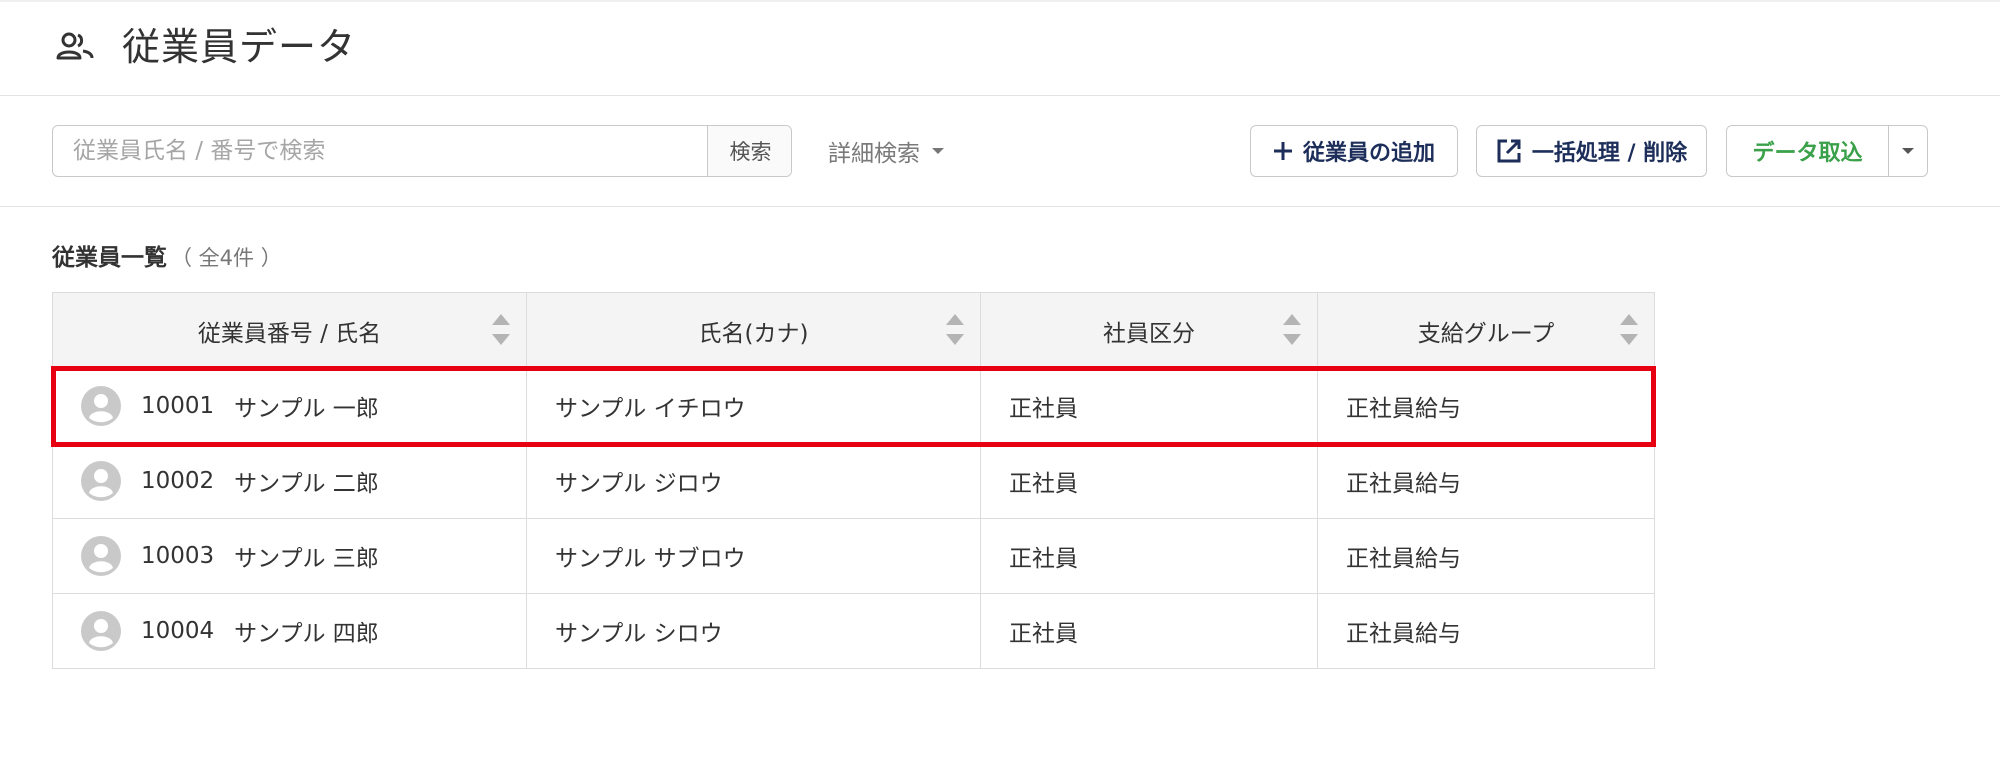  I want to click on bulk-action-button: 一括処理 / 削除, so click(1591, 151).